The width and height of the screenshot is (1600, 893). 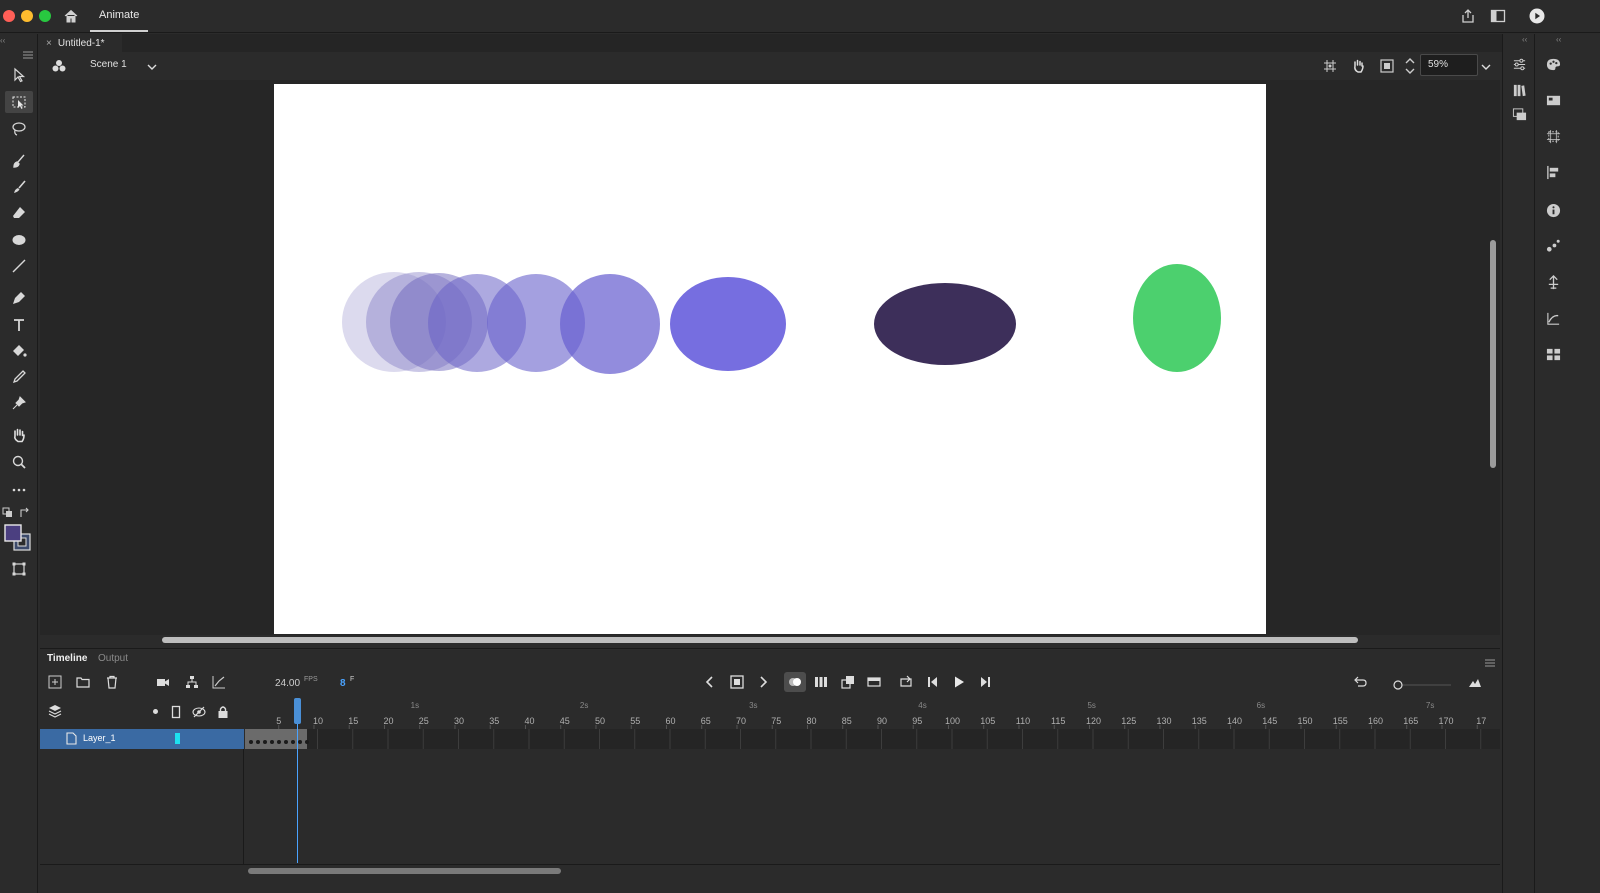 What do you see at coordinates (19, 569) in the screenshot?
I see `asset-warp-icon` at bounding box center [19, 569].